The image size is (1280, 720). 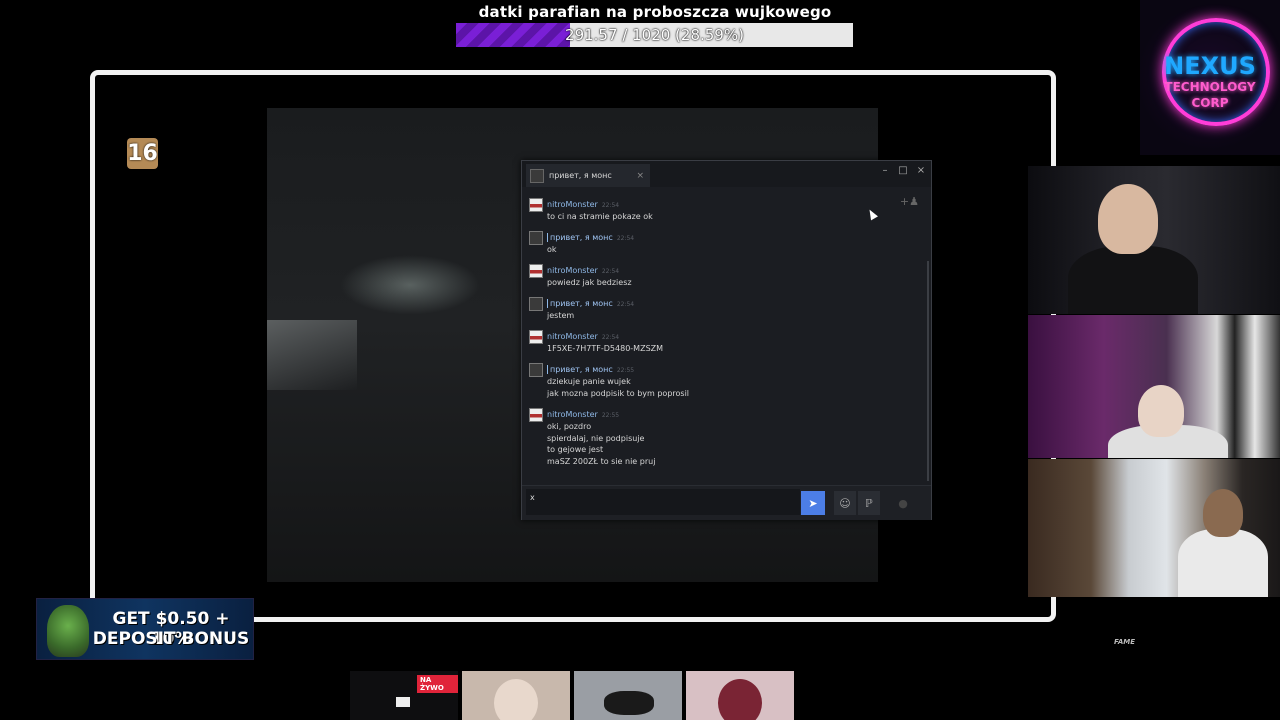 I want to click on goal-progress-text: 291.57 / 1020 (28.59%), so click(x=654, y=35).